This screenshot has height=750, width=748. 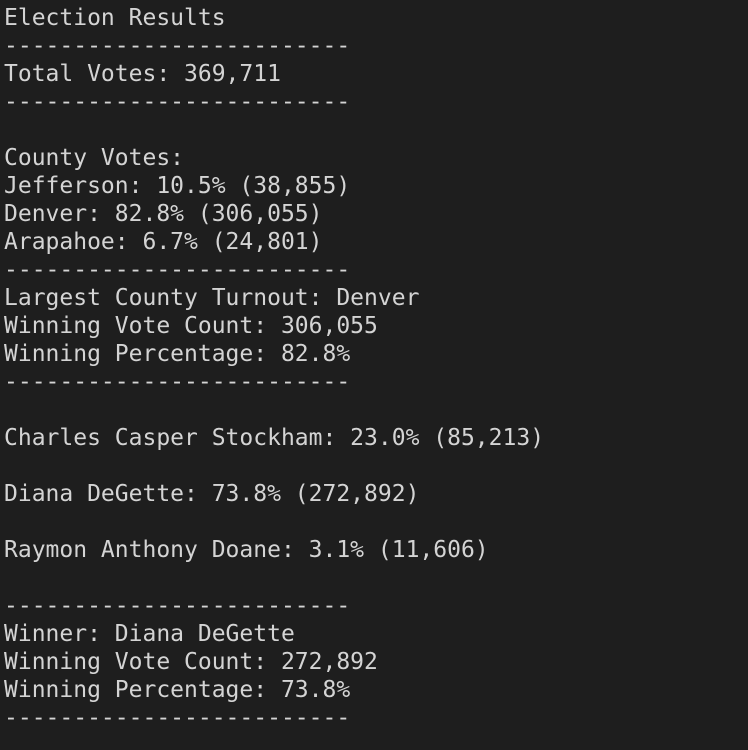 I want to click on winner-percentage-line: Winning Percentage: 73.8%, so click(x=177, y=690).